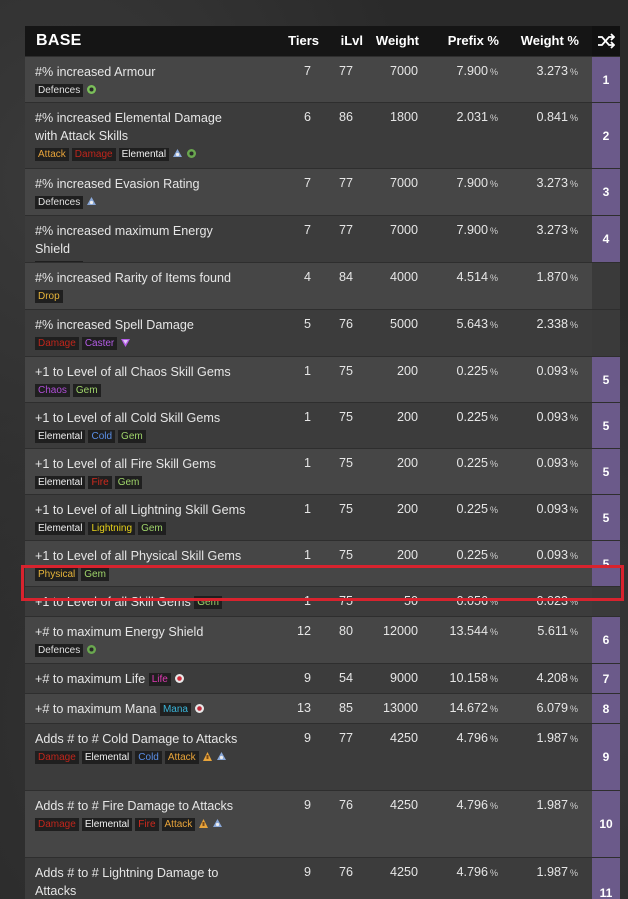  I want to click on mod-name-text: #% increased maximum Energy, so click(124, 231).